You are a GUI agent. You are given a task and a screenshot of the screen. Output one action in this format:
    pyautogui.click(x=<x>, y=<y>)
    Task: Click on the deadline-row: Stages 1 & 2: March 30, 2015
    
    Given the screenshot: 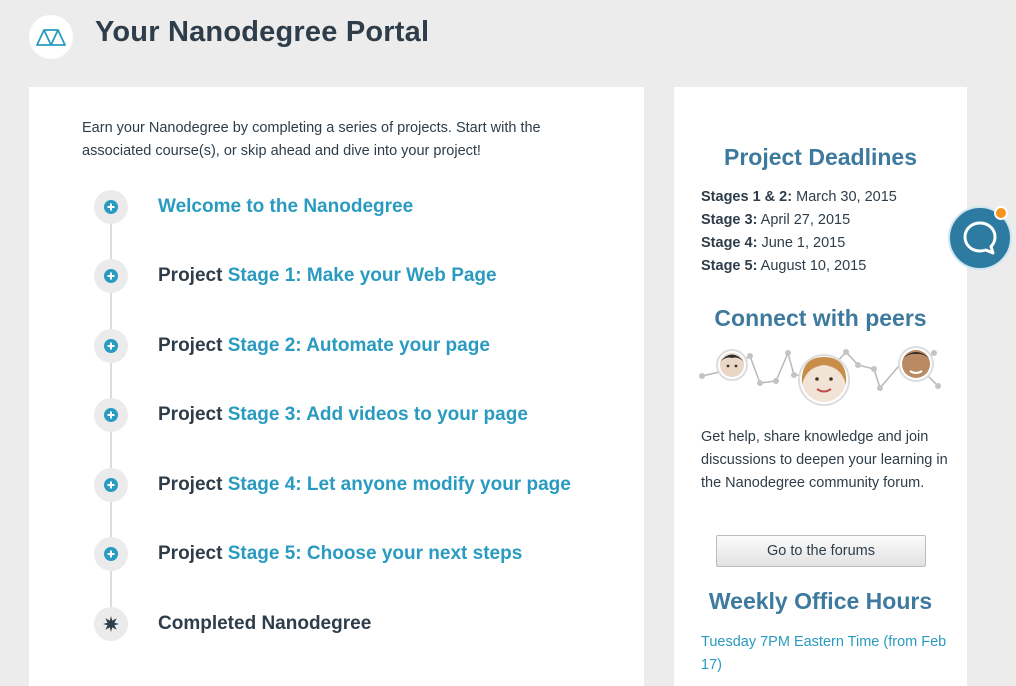 What is the action you would take?
    pyautogui.click(x=826, y=197)
    